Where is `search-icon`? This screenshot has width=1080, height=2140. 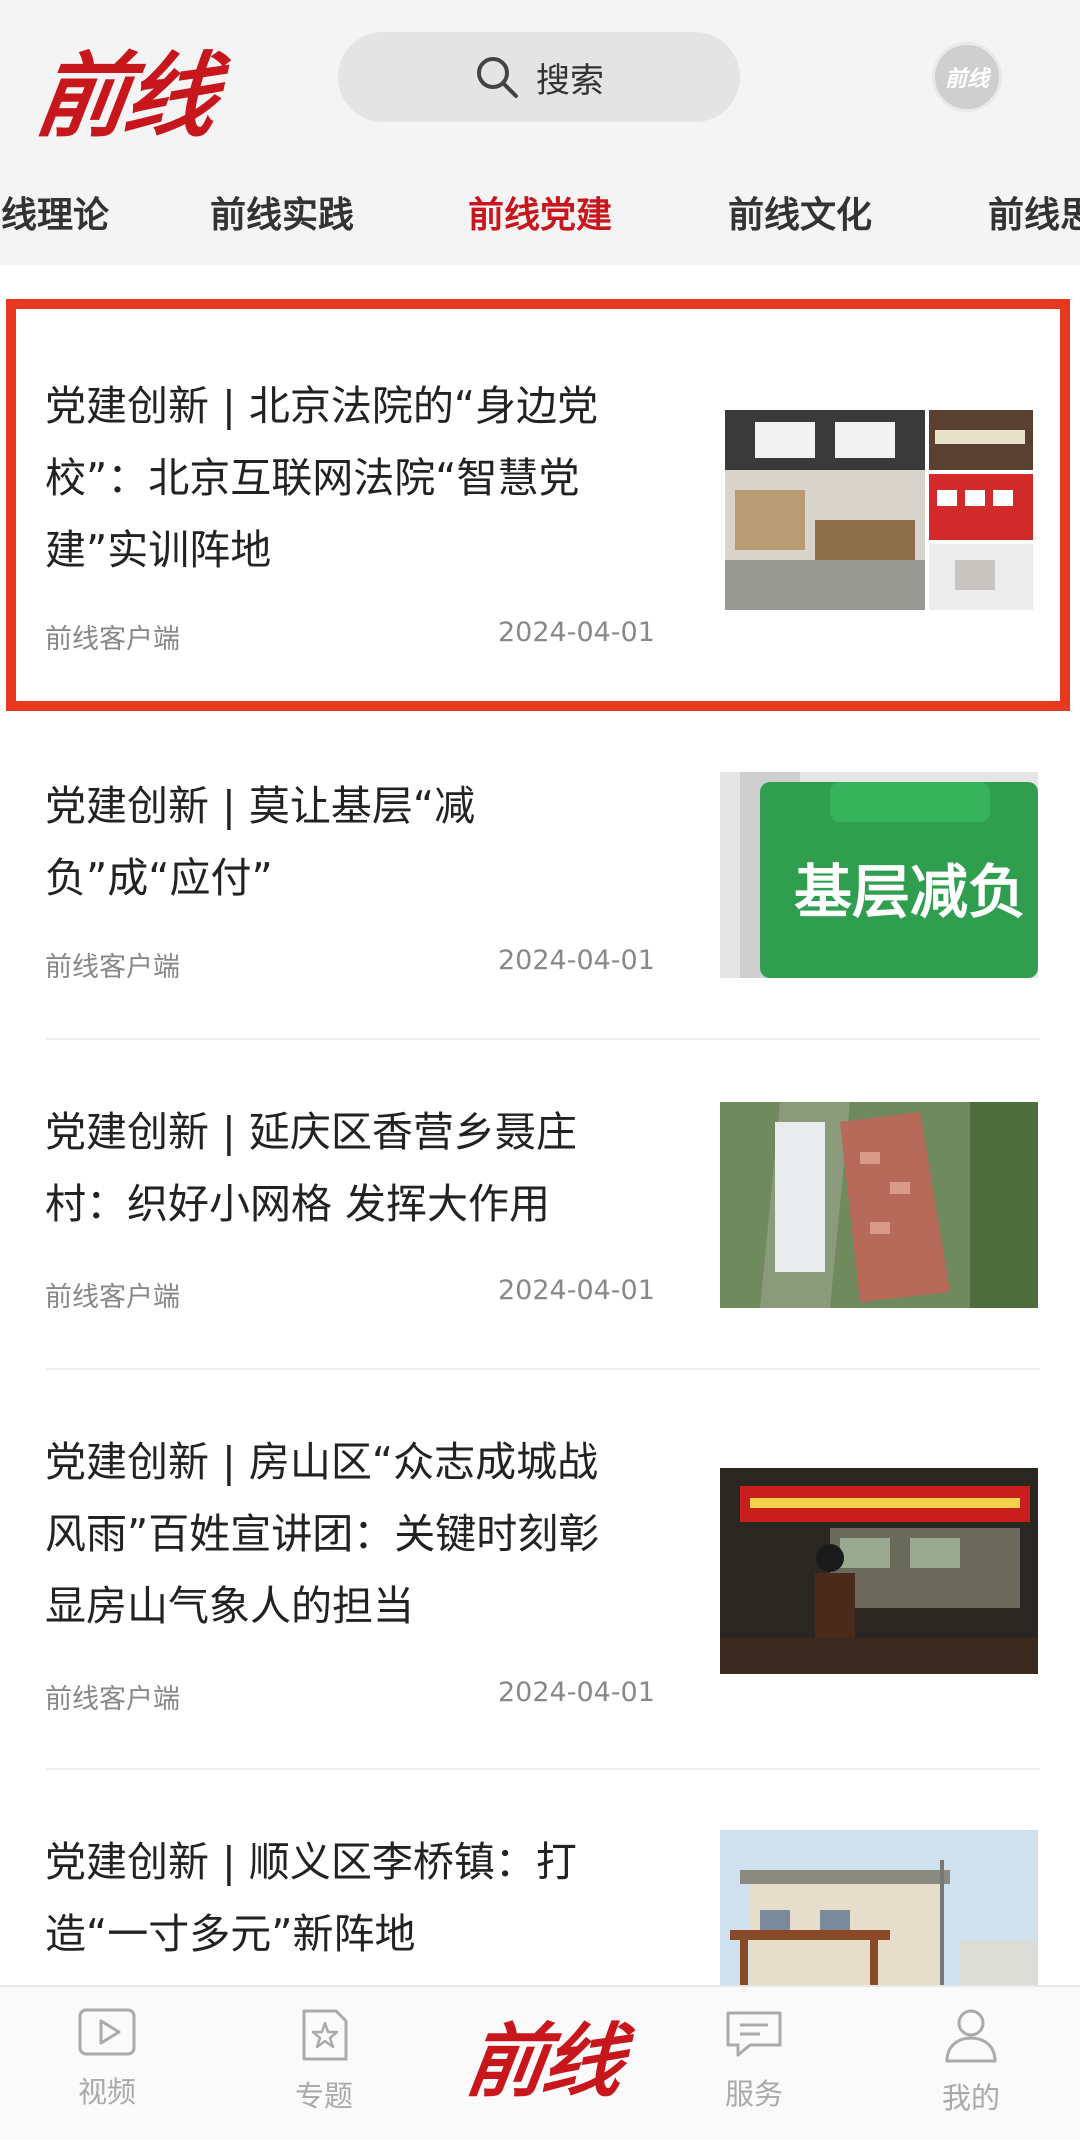 search-icon is located at coordinates (497, 77).